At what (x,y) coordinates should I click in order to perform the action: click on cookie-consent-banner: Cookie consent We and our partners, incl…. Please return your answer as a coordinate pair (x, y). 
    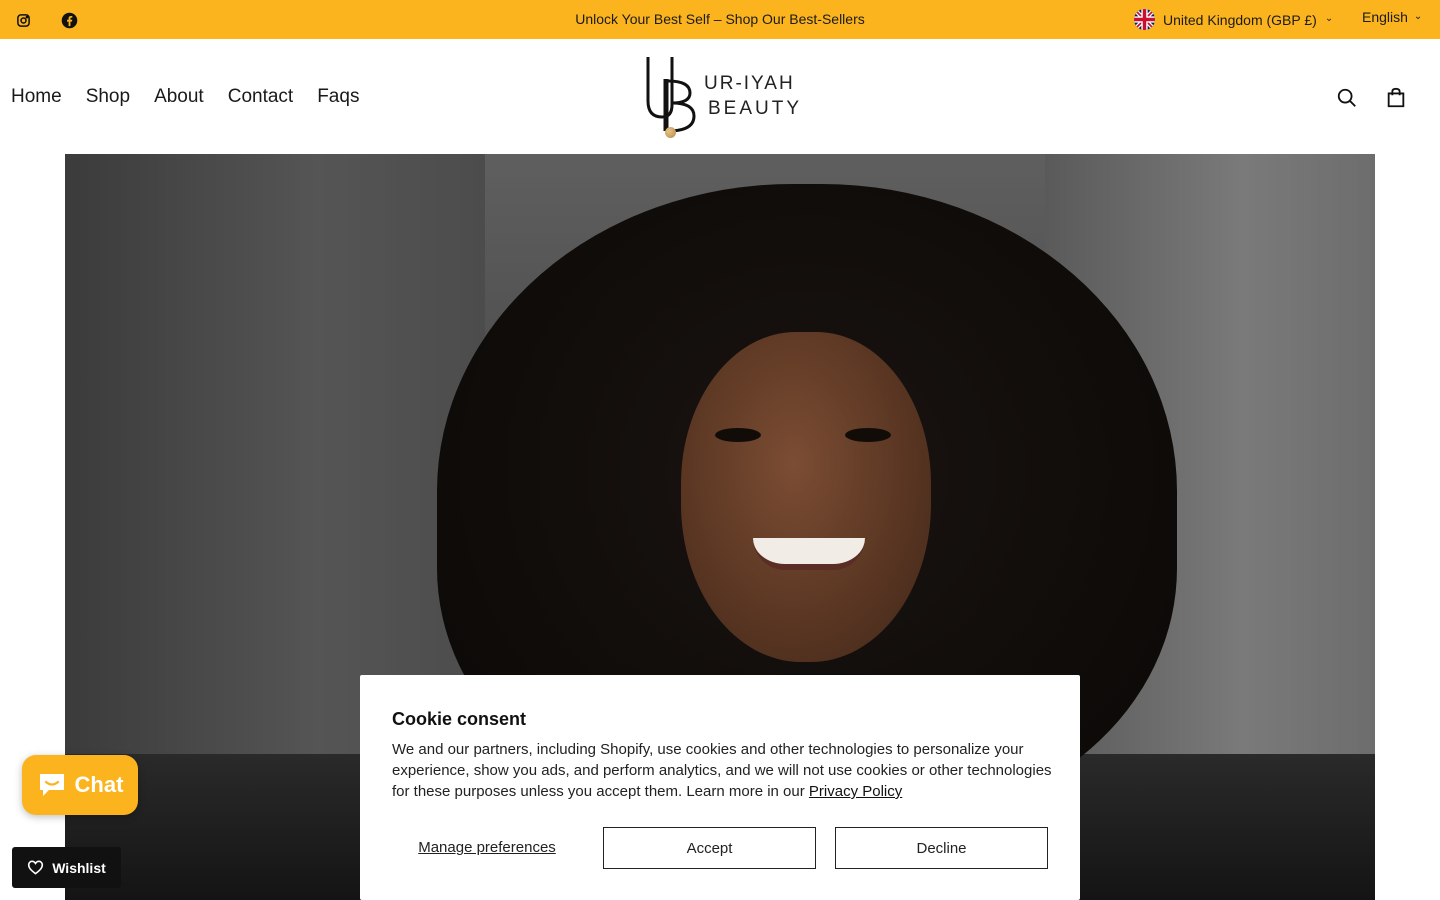
    Looking at the image, I should click on (720, 787).